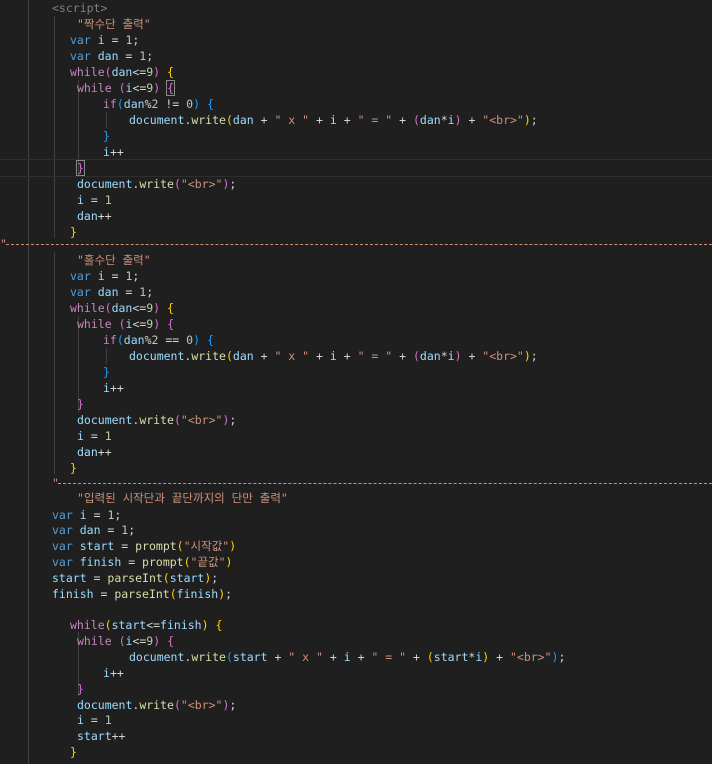 The height and width of the screenshot is (764, 712). Describe the element at coordinates (158, 104) in the screenshot. I see `code-line: if(dan%2 != 0) {` at that location.